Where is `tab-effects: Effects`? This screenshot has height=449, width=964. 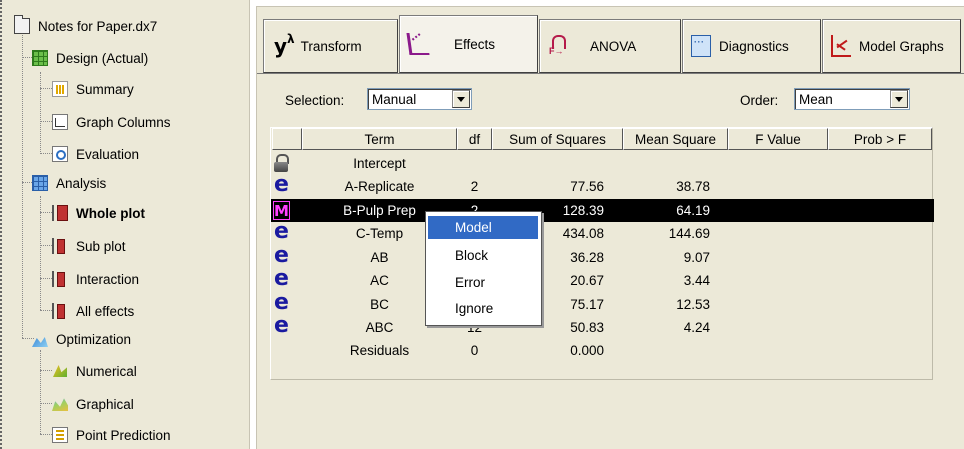
tab-effects: Effects is located at coordinates (468, 44).